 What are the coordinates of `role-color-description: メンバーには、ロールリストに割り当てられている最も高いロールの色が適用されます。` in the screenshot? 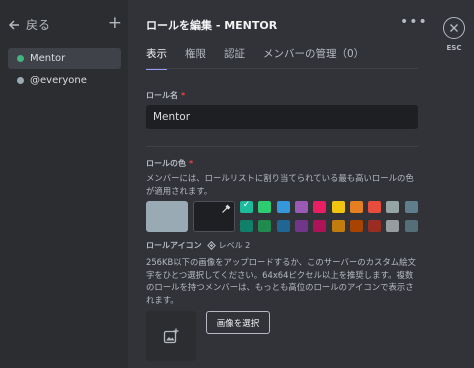 It's located at (280, 184).